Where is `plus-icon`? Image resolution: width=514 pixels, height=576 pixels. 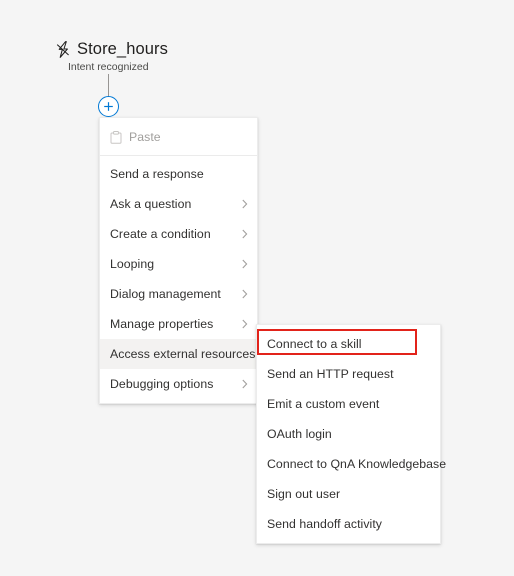
plus-icon is located at coordinates (108, 106).